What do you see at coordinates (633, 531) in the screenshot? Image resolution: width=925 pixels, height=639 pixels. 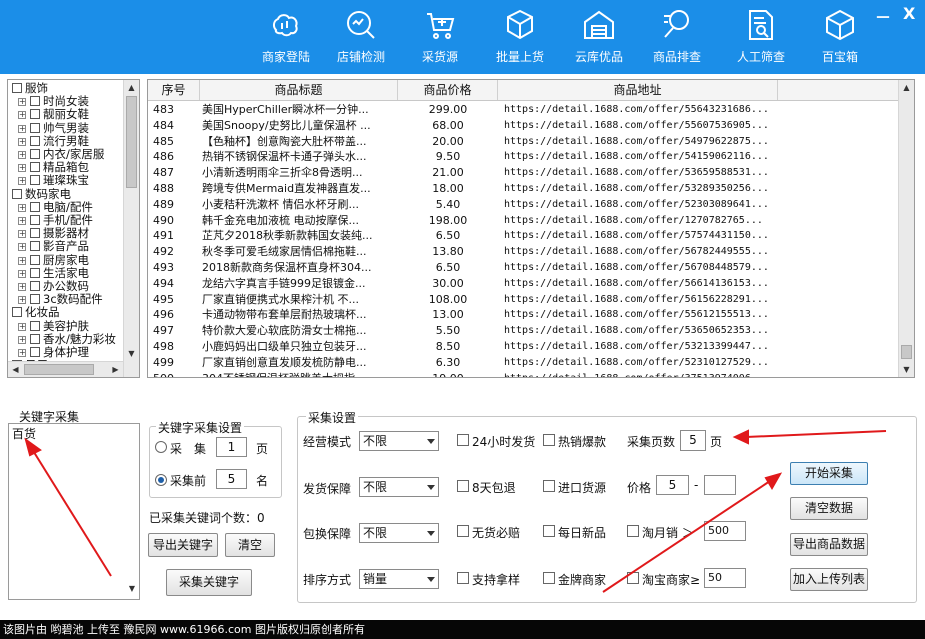 I see `checkbox-taobao-month-sales` at bounding box center [633, 531].